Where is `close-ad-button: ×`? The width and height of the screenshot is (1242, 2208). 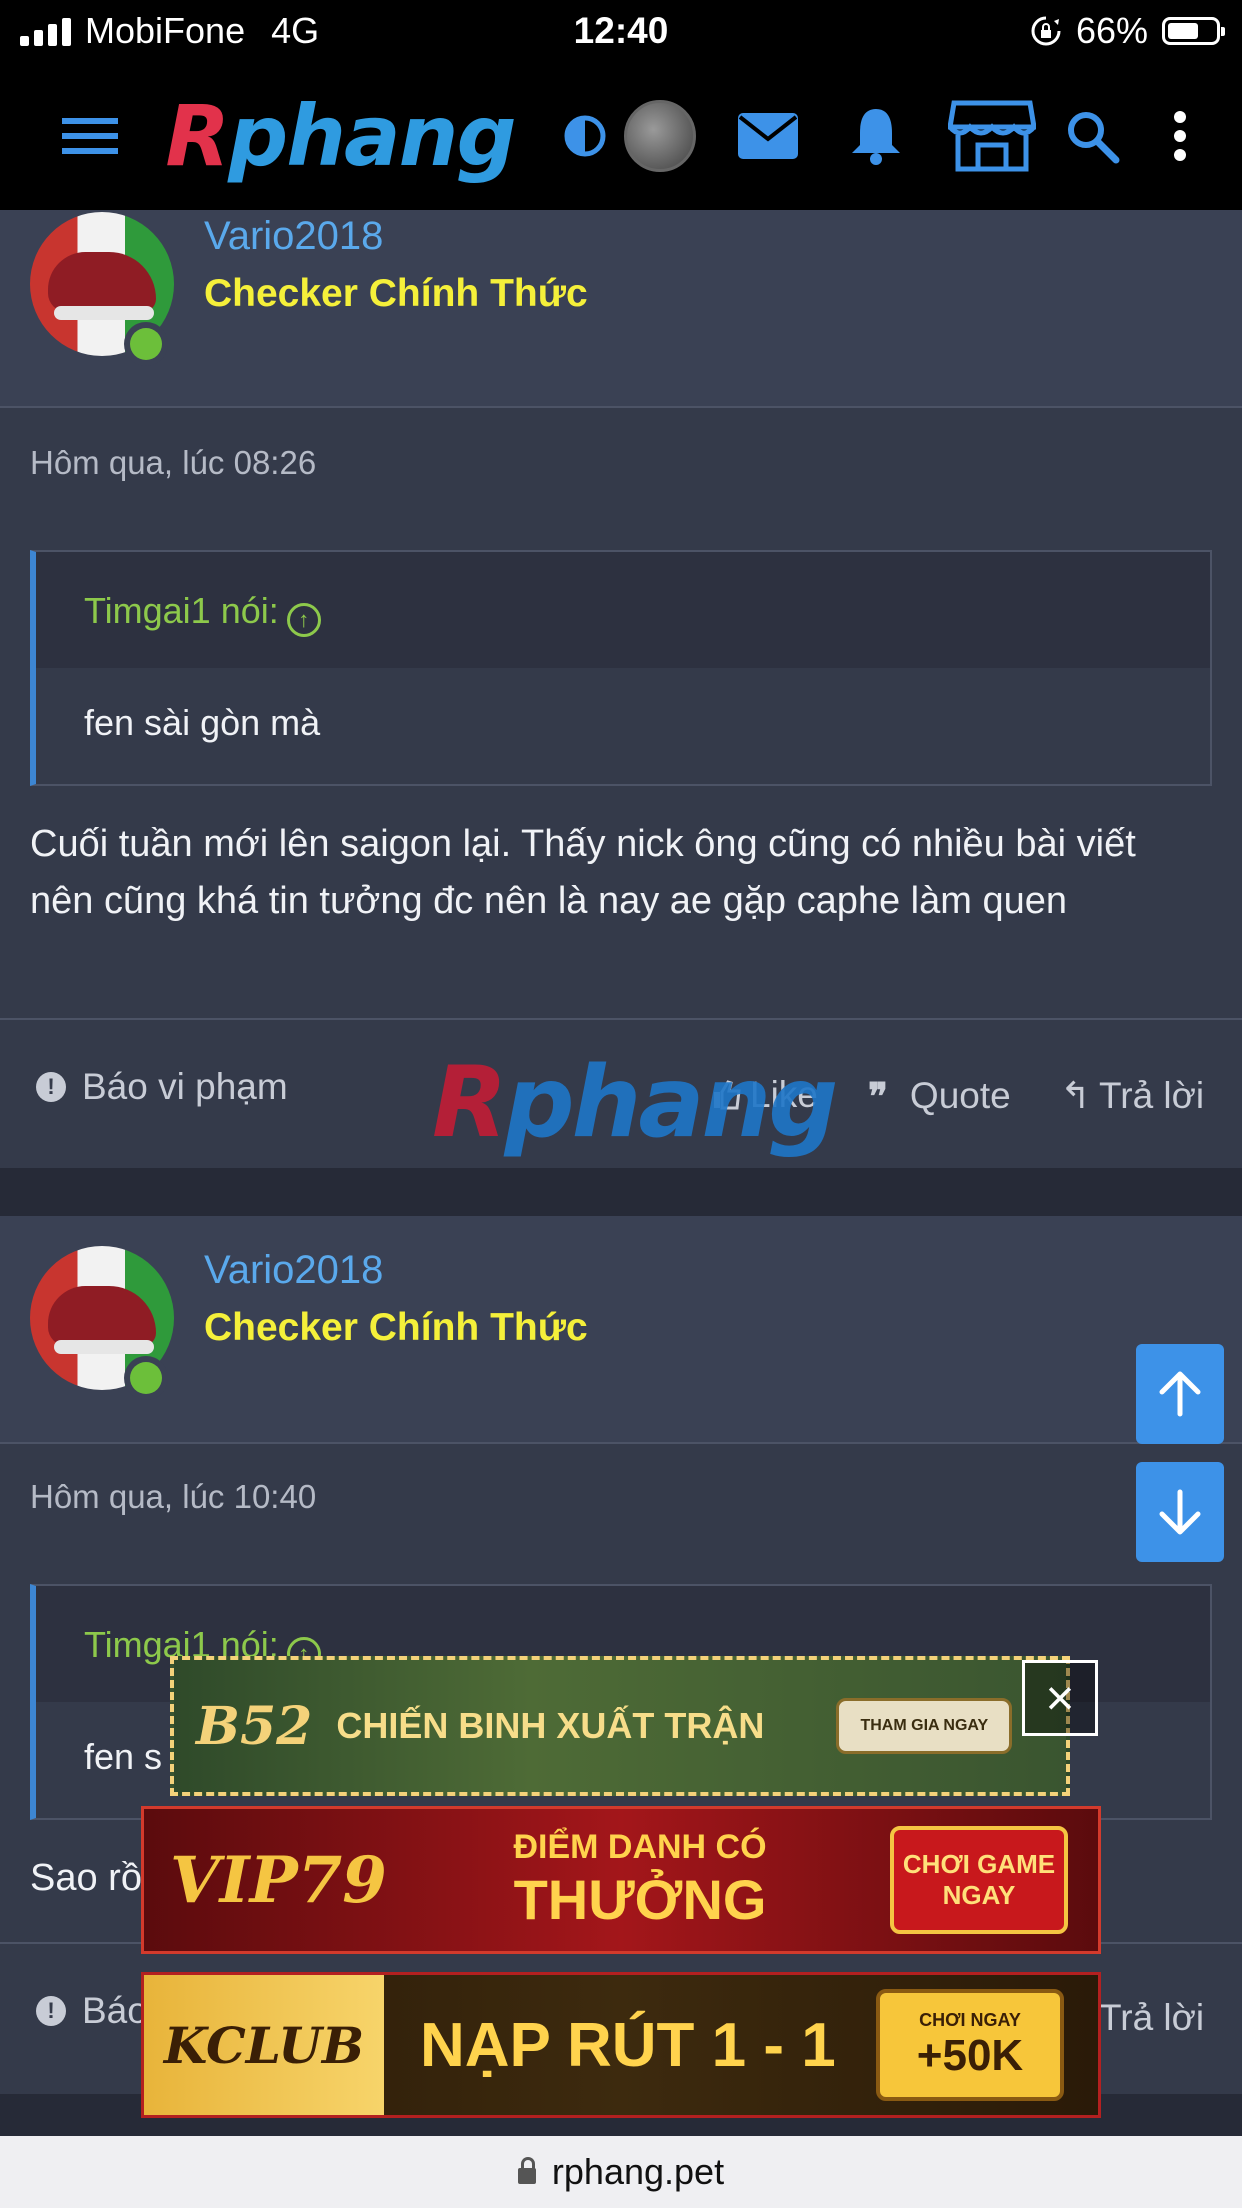 close-ad-button: × is located at coordinates (1060, 1698).